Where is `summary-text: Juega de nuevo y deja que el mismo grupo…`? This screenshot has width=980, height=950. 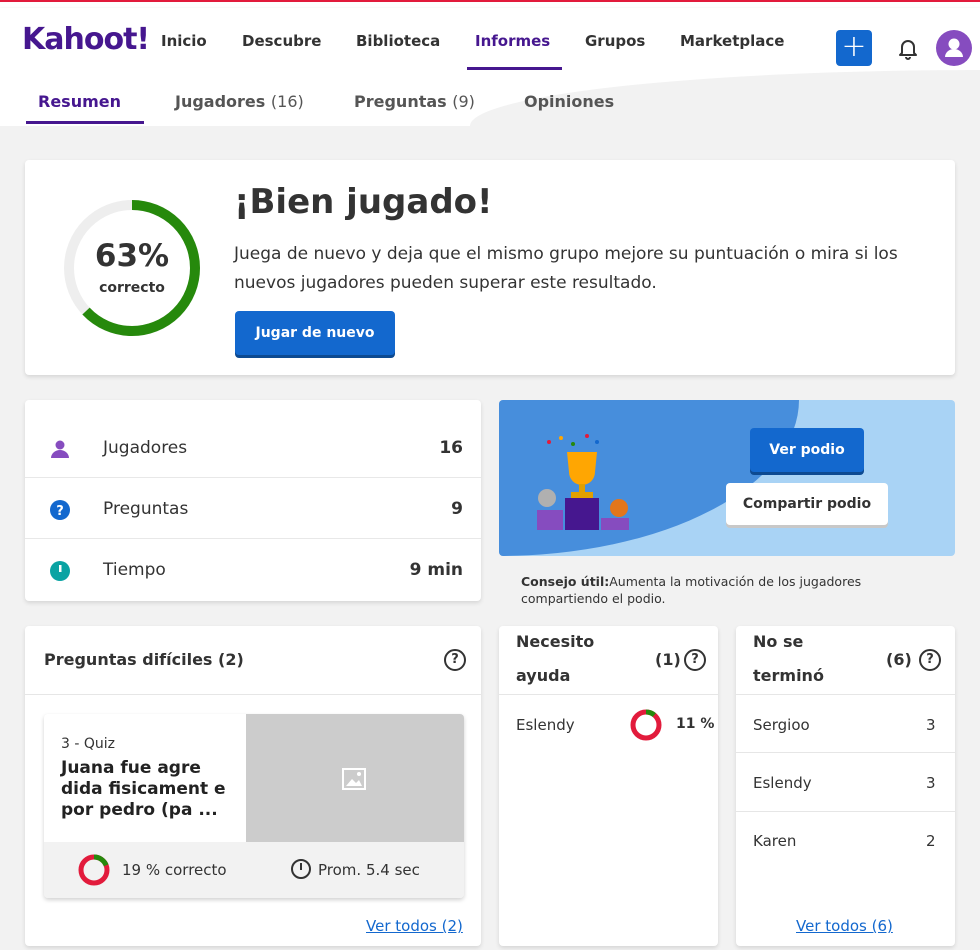
summary-text: Juega de nuevo y deja que el mismo grupo… is located at coordinates (566, 268).